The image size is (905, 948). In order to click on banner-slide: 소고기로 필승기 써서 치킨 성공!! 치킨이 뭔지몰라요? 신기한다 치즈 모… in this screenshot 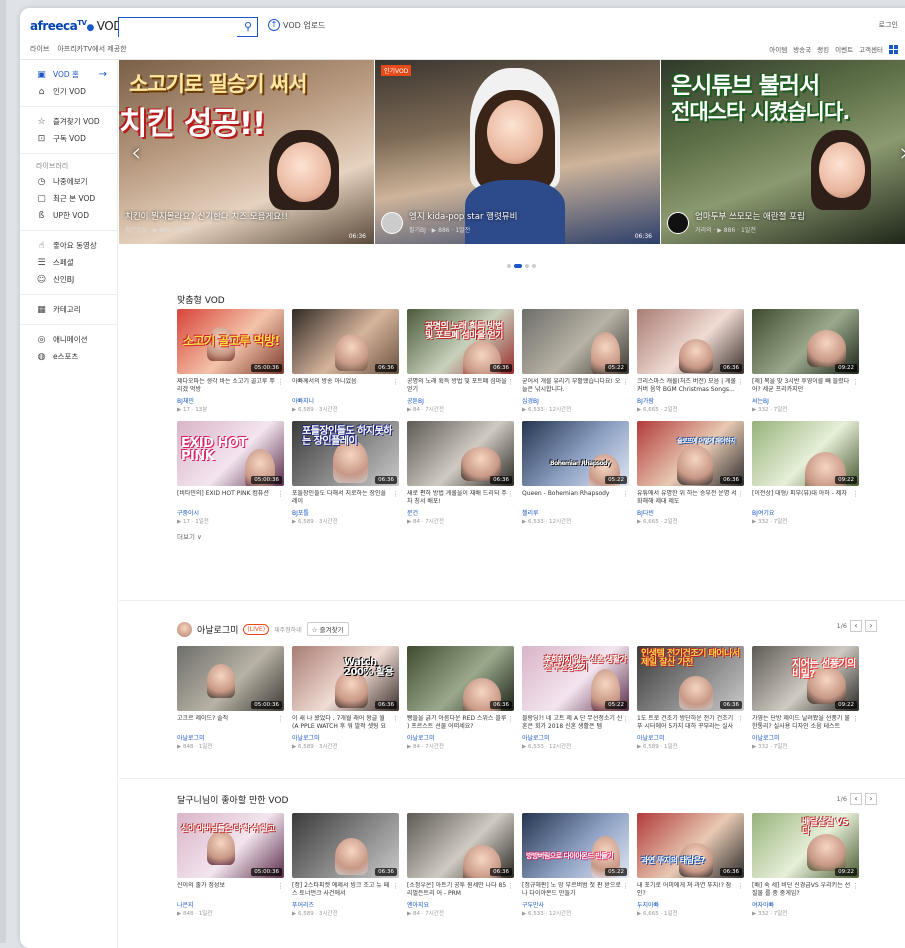, I will do `click(246, 152)`.